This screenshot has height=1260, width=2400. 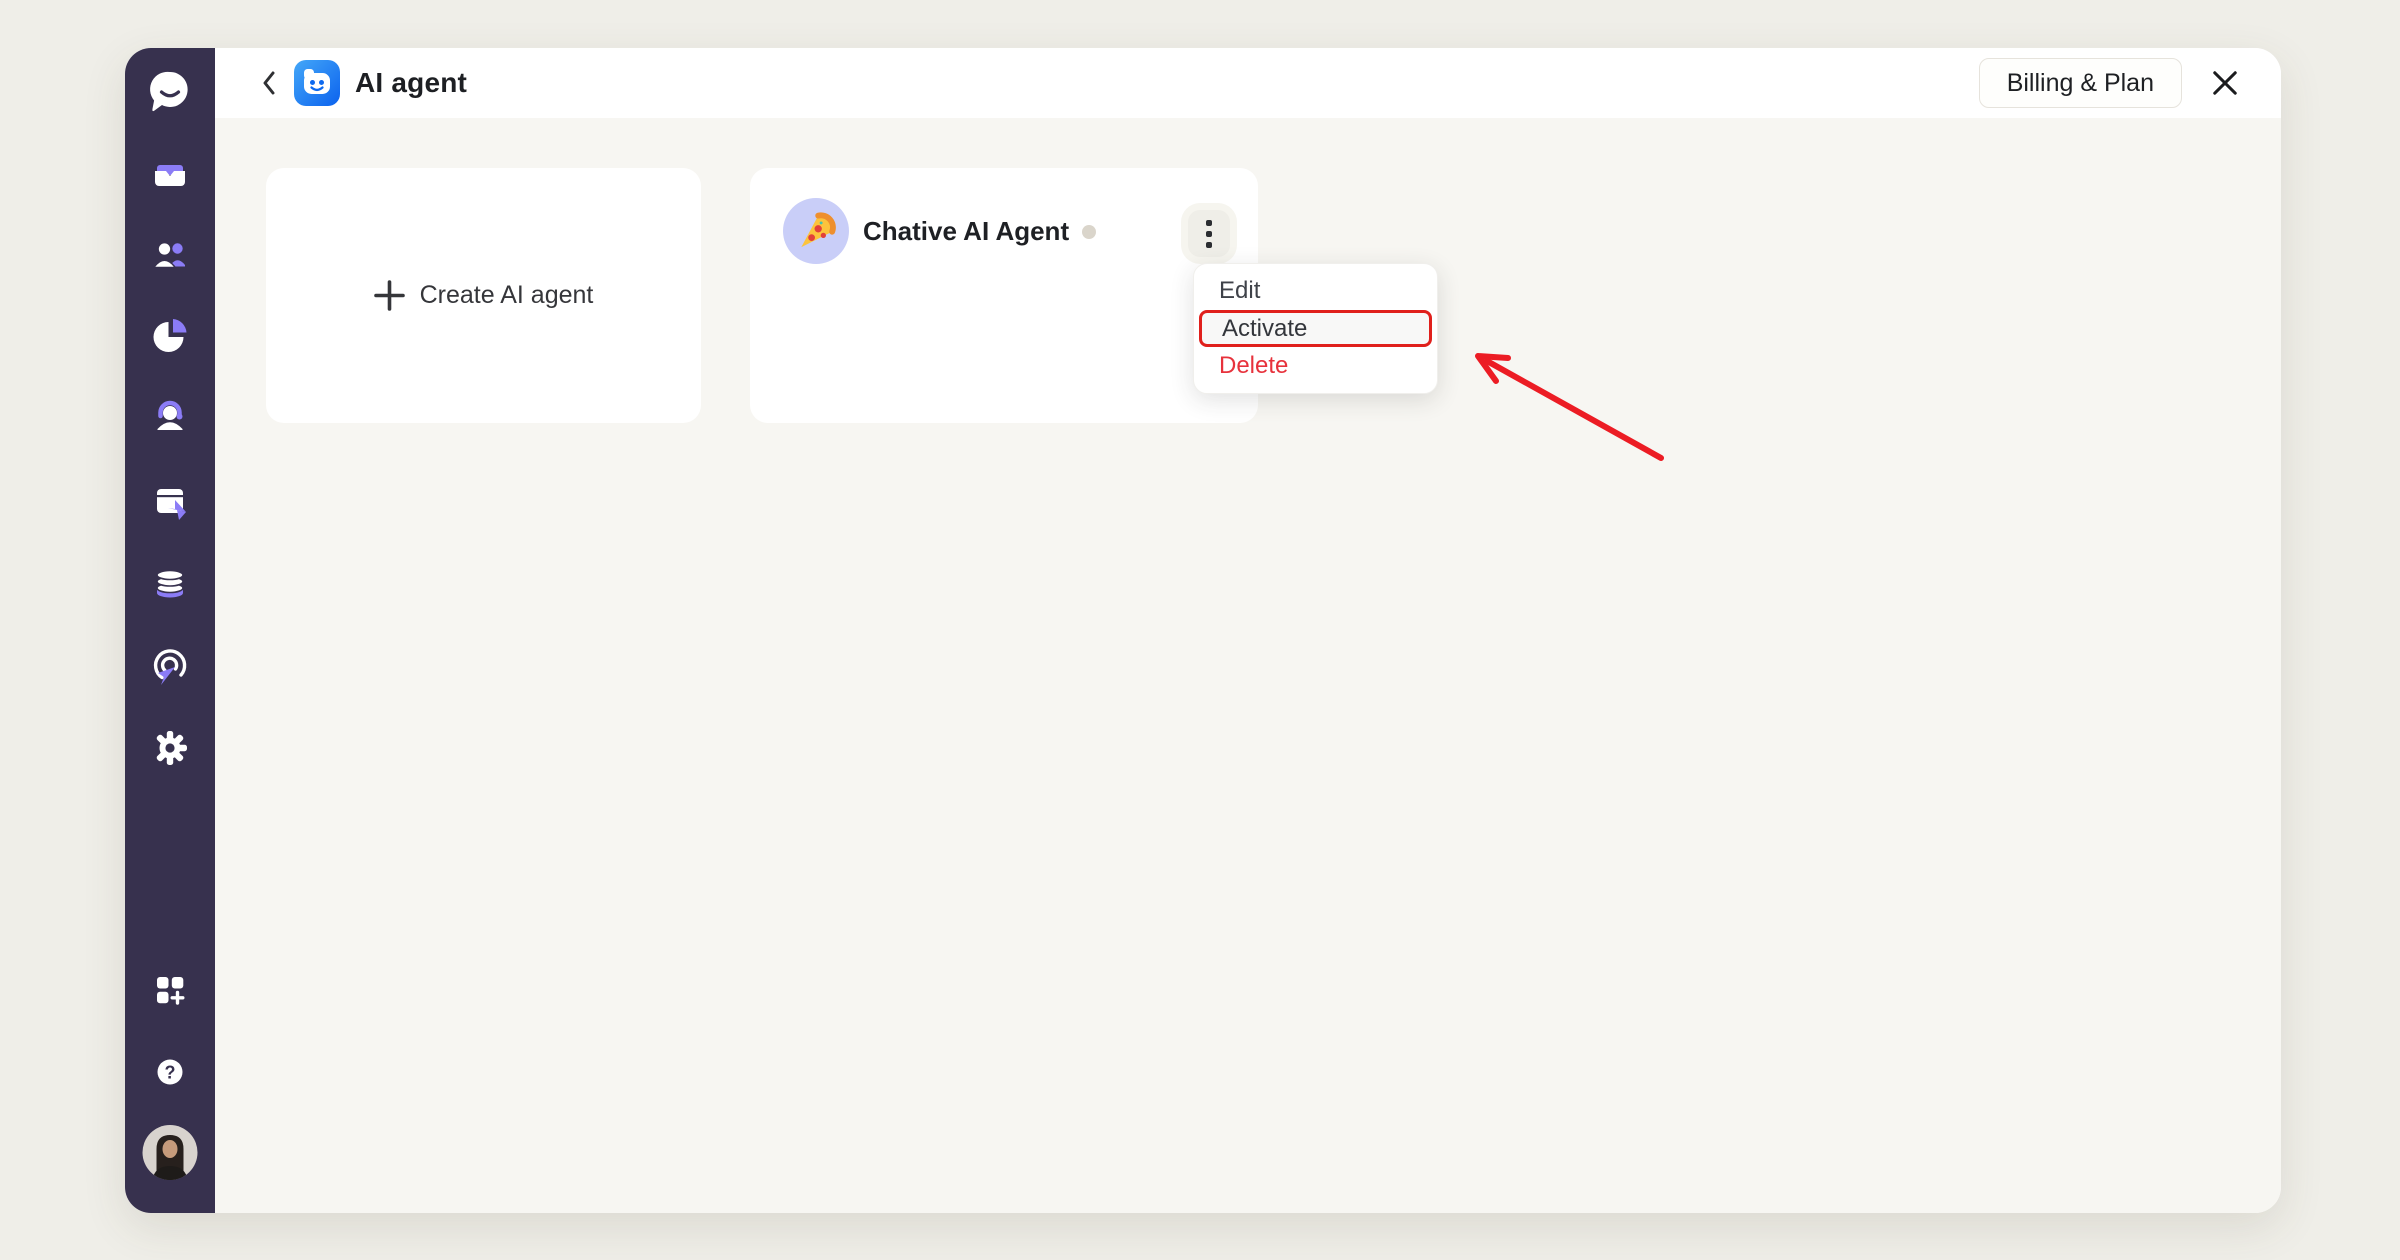 What do you see at coordinates (317, 83) in the screenshot?
I see `ai-agent-app-icon` at bounding box center [317, 83].